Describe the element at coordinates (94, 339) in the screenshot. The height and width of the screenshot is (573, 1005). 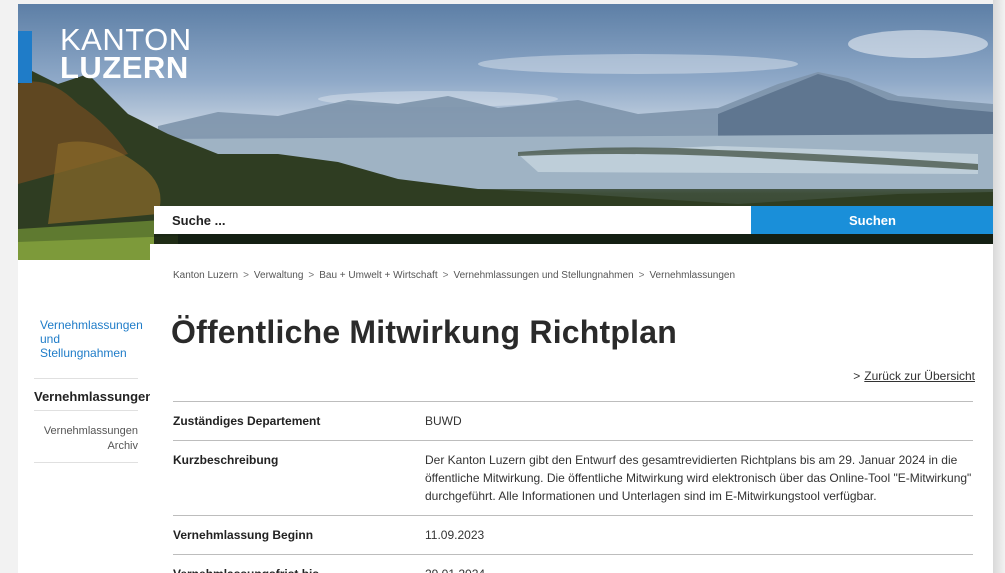
I see `sidebar-parent-link: Vernehmlassungen und Stellungnahmen` at that location.